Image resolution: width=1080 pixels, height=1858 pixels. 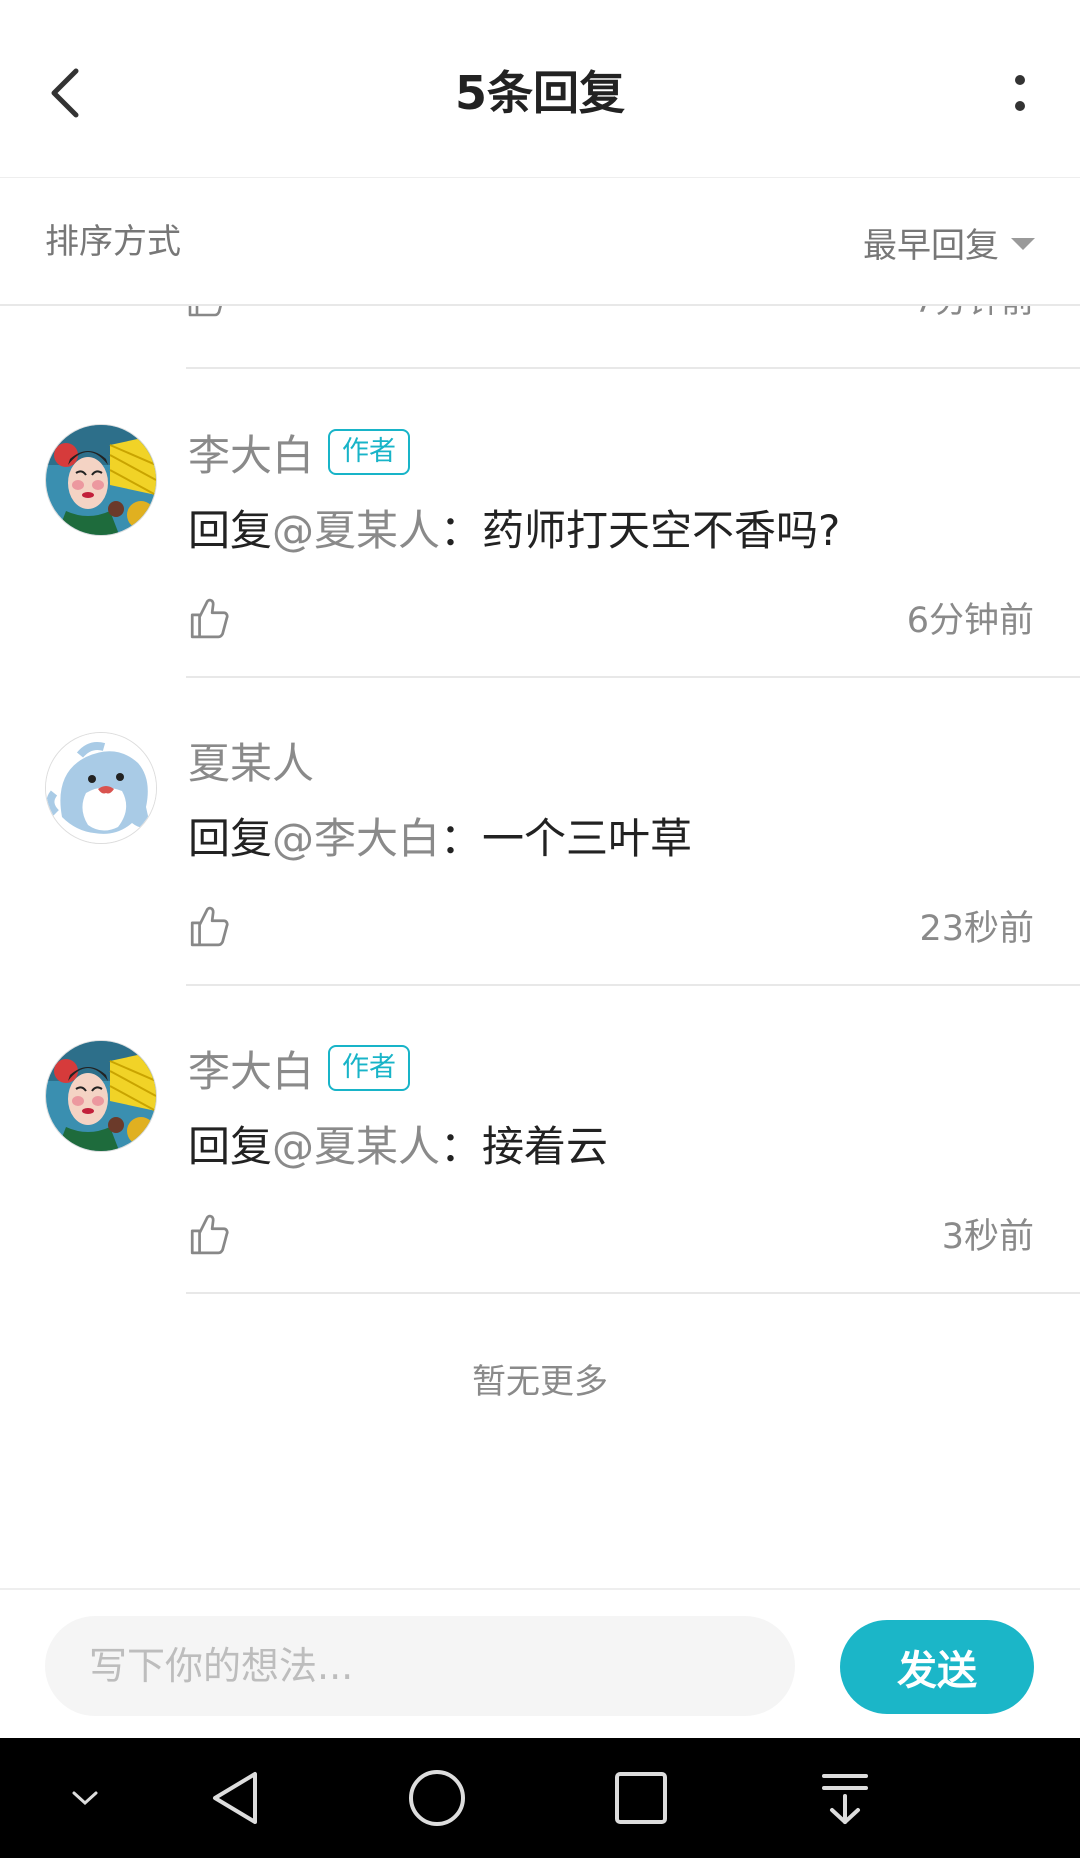 I want to click on more-options-button, so click(x=1020, y=93).